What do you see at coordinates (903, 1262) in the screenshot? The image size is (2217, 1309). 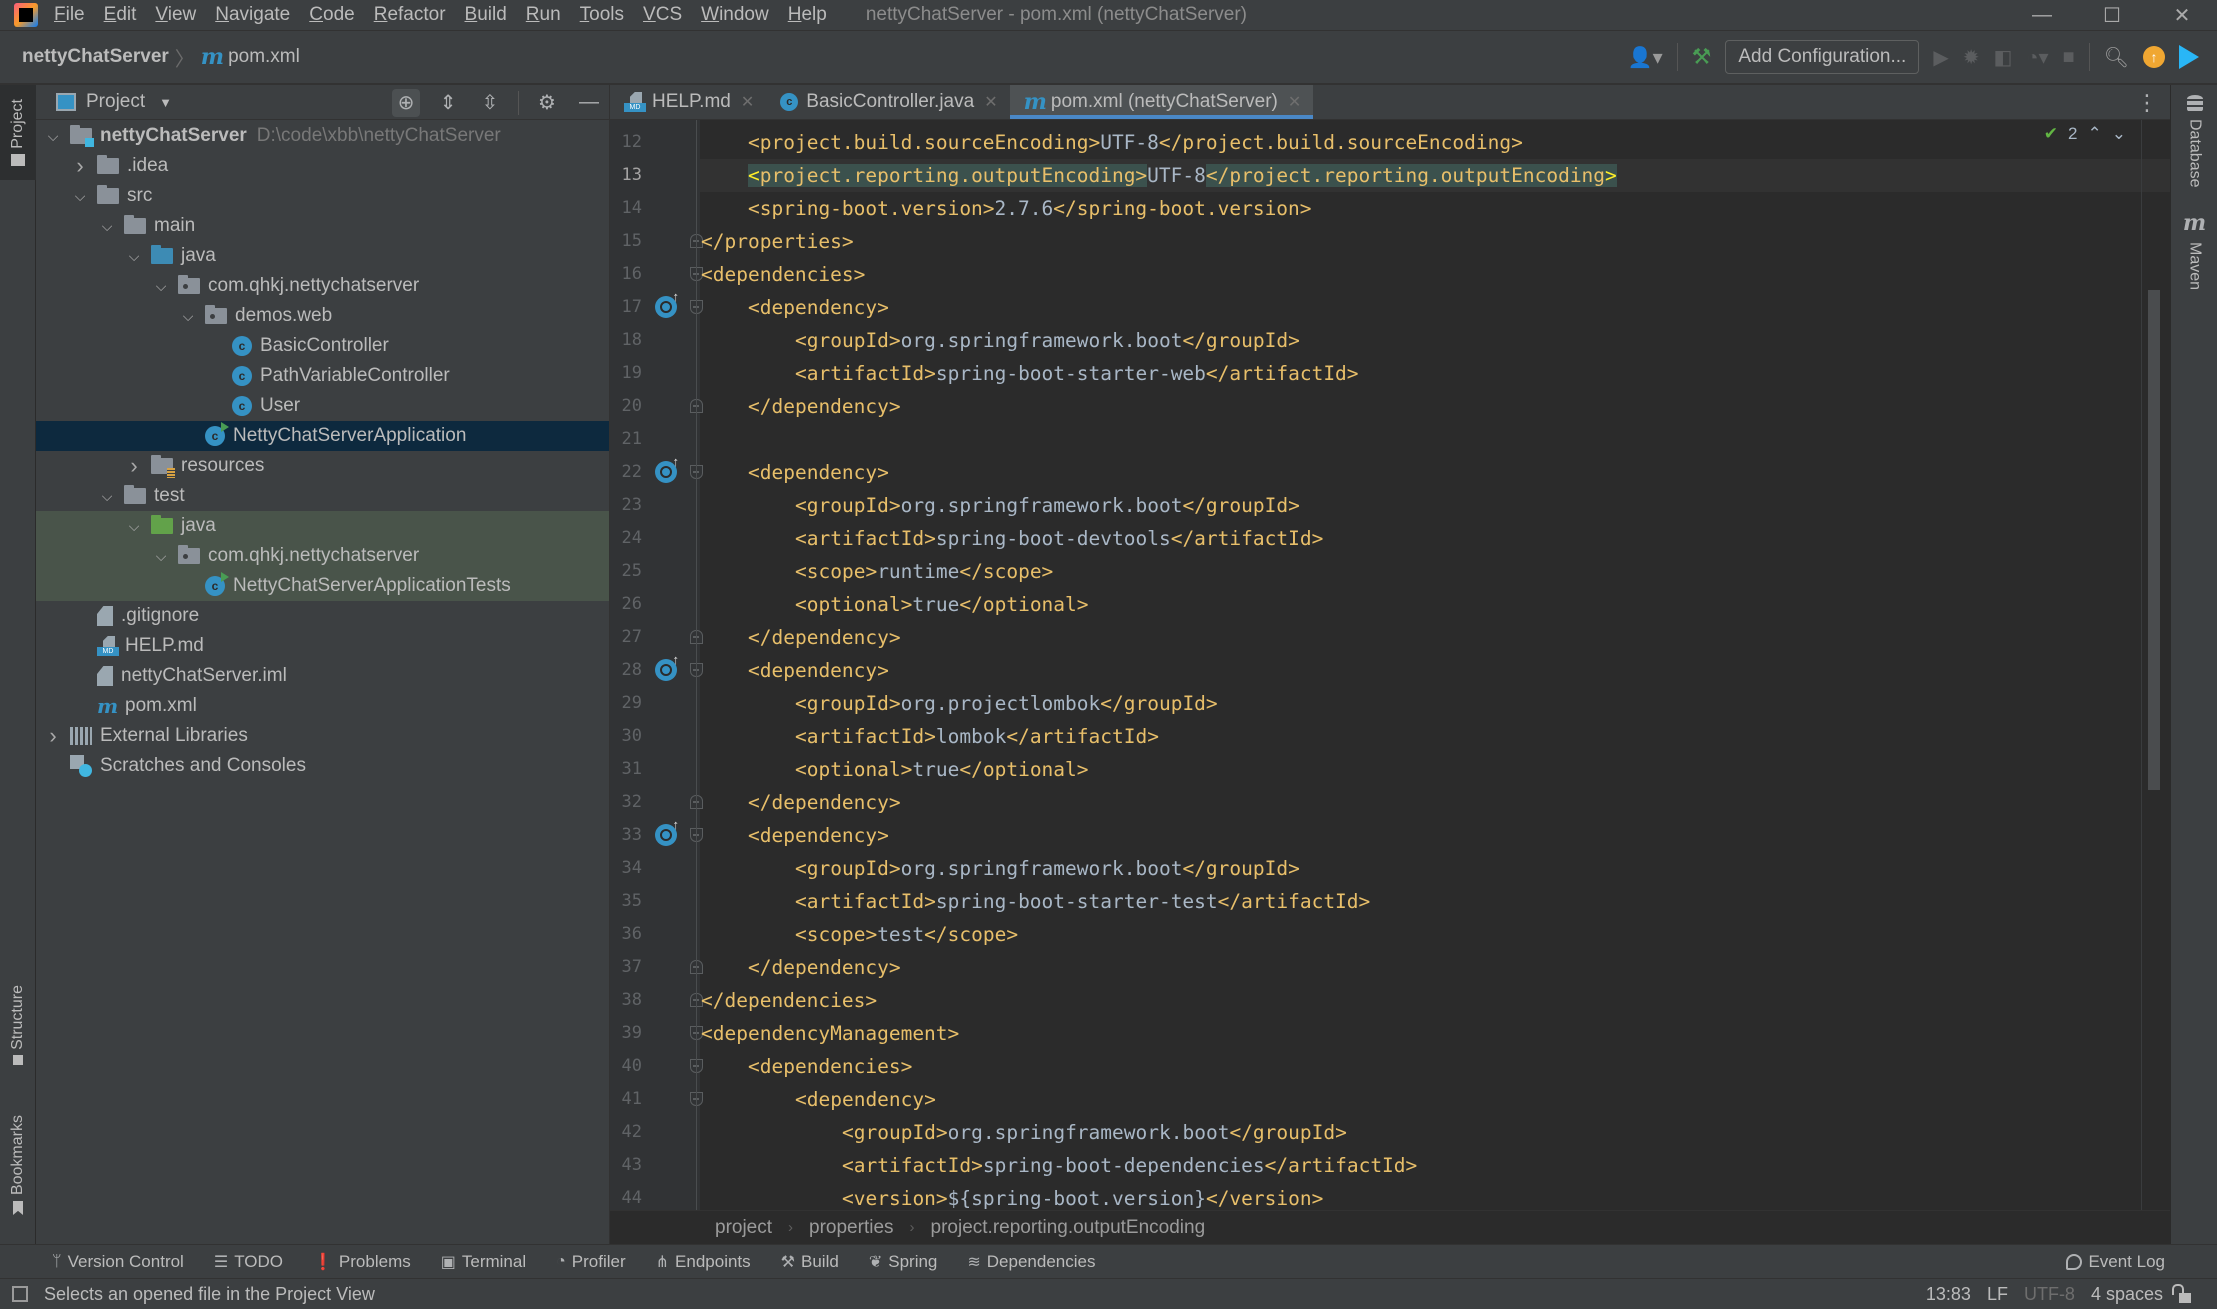 I see `tool-window-spring: ❦ Spring` at bounding box center [903, 1262].